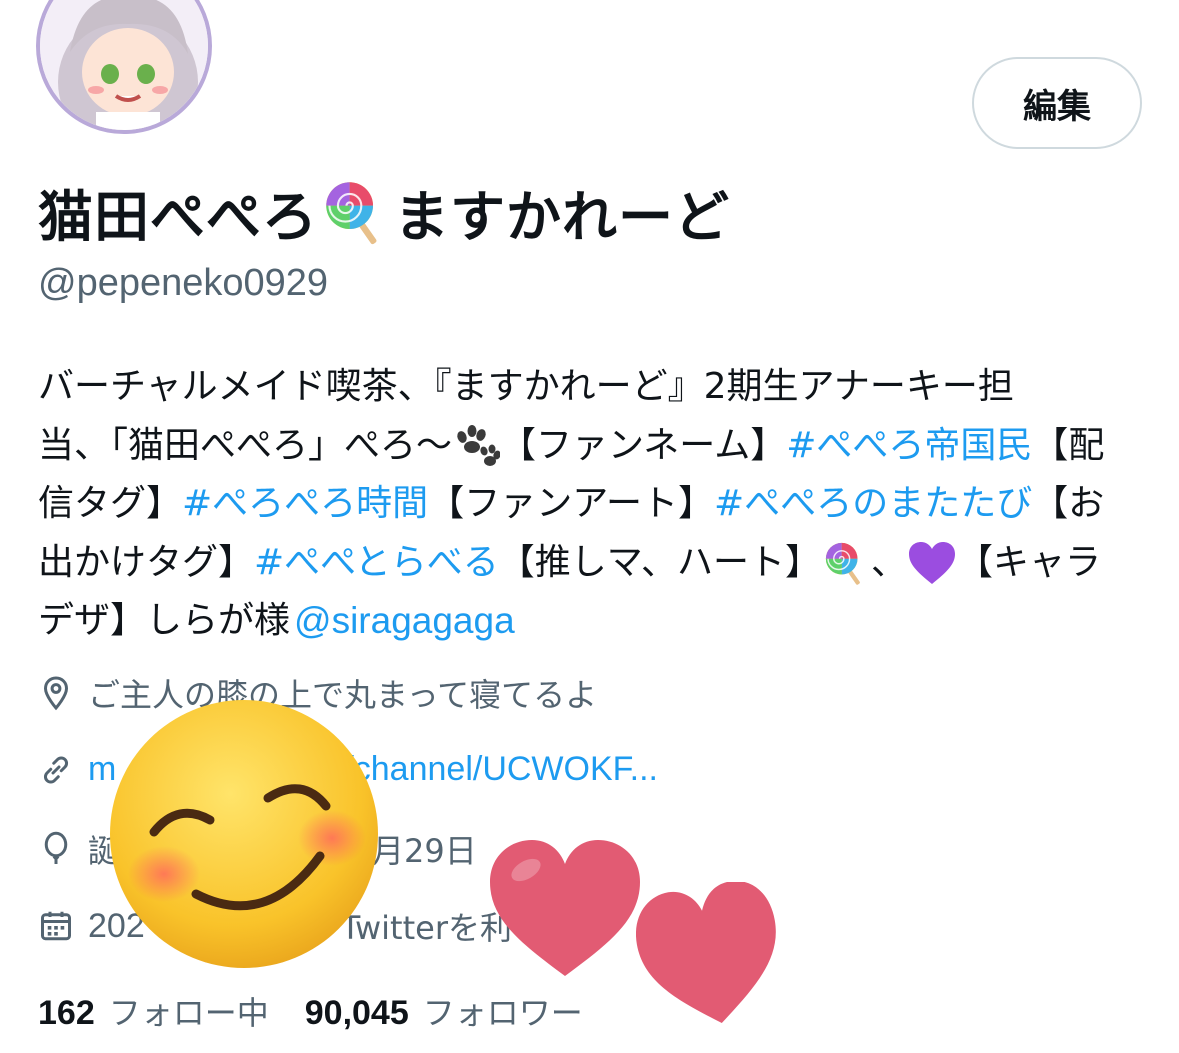  What do you see at coordinates (183, 283) in the screenshot?
I see `user-handle: @pepeneko0929` at bounding box center [183, 283].